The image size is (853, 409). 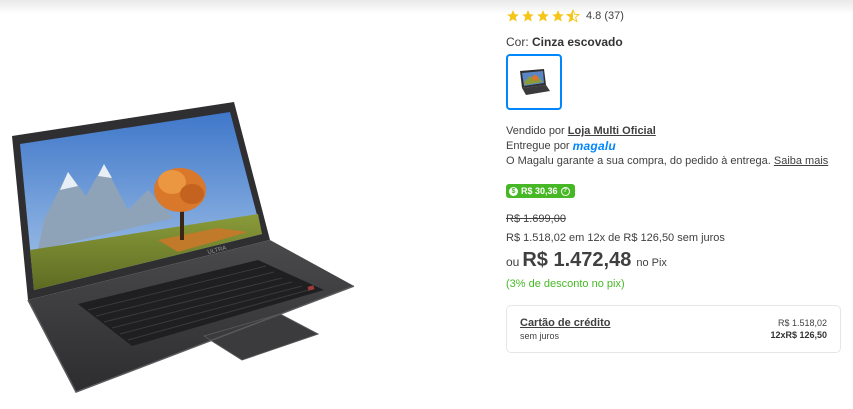 What do you see at coordinates (594, 146) in the screenshot?
I see `magalu-logo: magalu` at bounding box center [594, 146].